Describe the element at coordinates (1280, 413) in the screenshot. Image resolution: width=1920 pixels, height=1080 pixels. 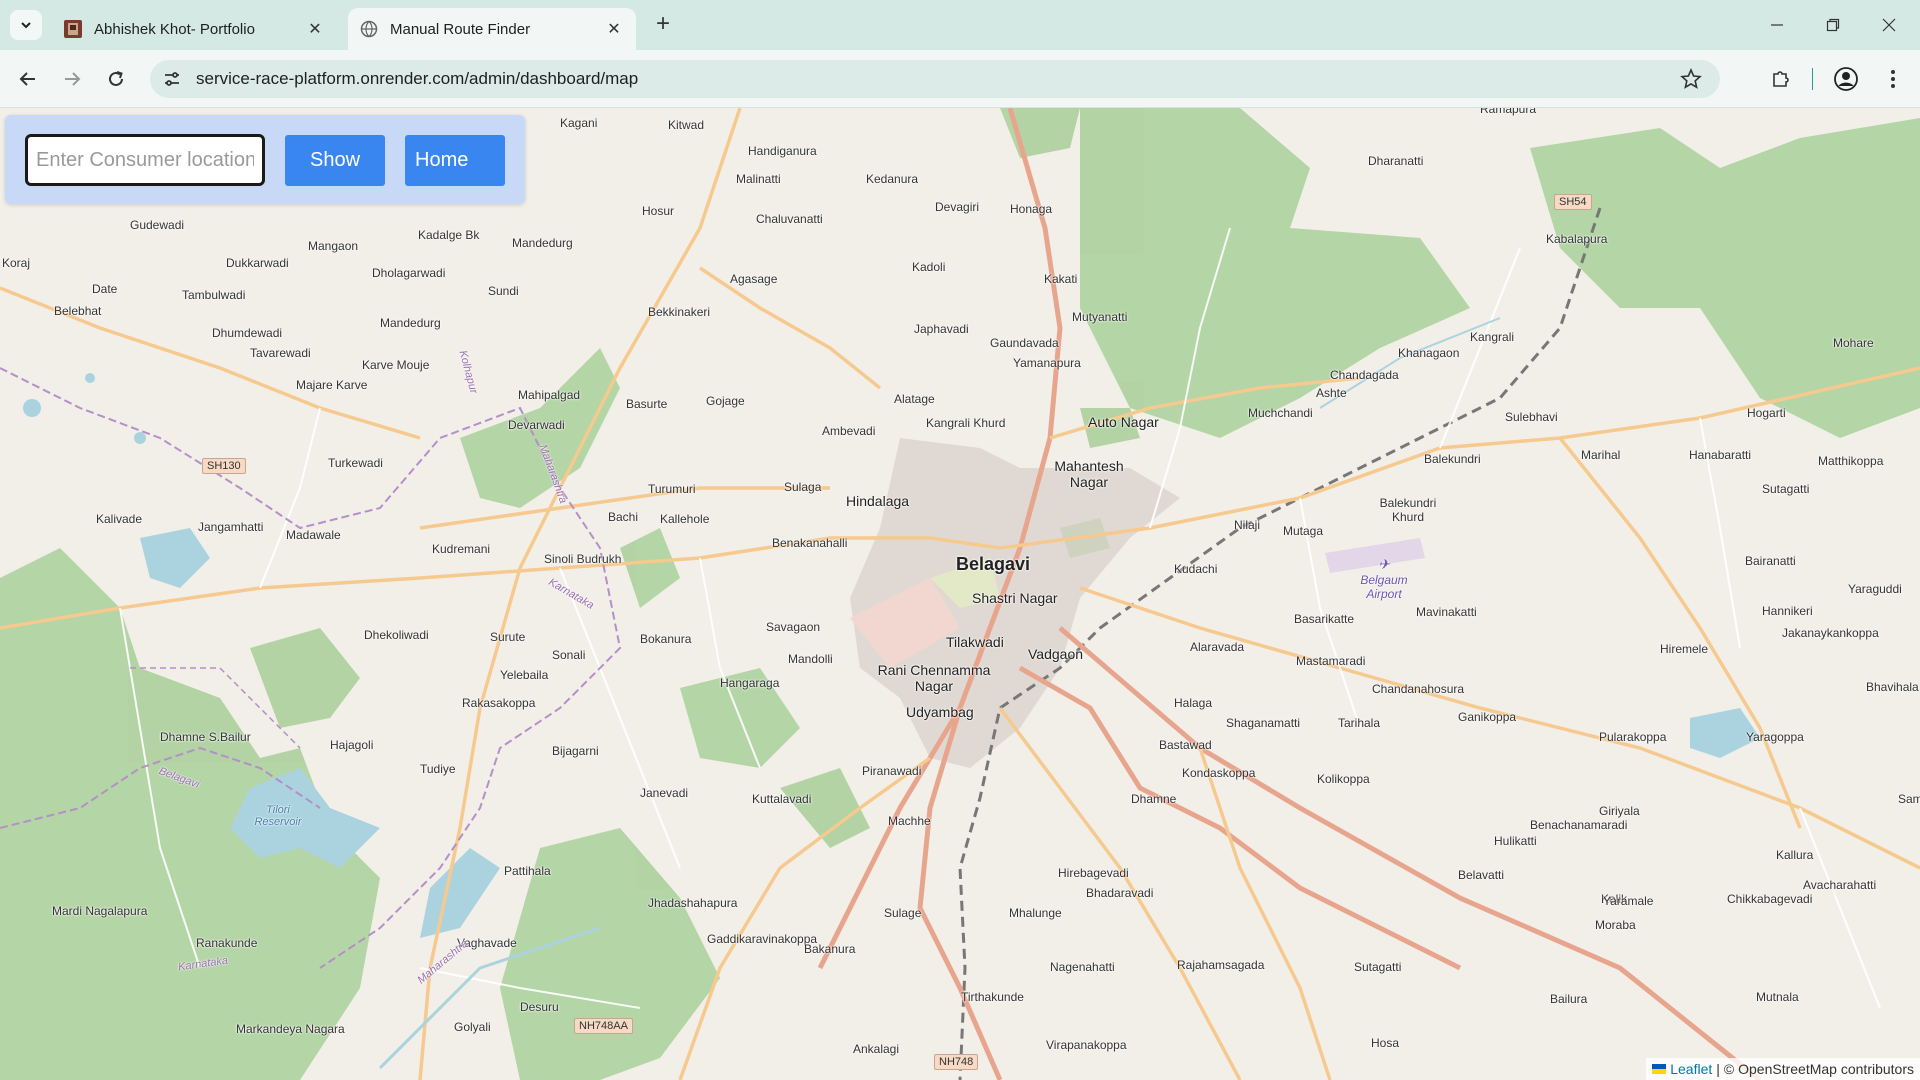
I see `map-place-label: Muchchandi` at that location.